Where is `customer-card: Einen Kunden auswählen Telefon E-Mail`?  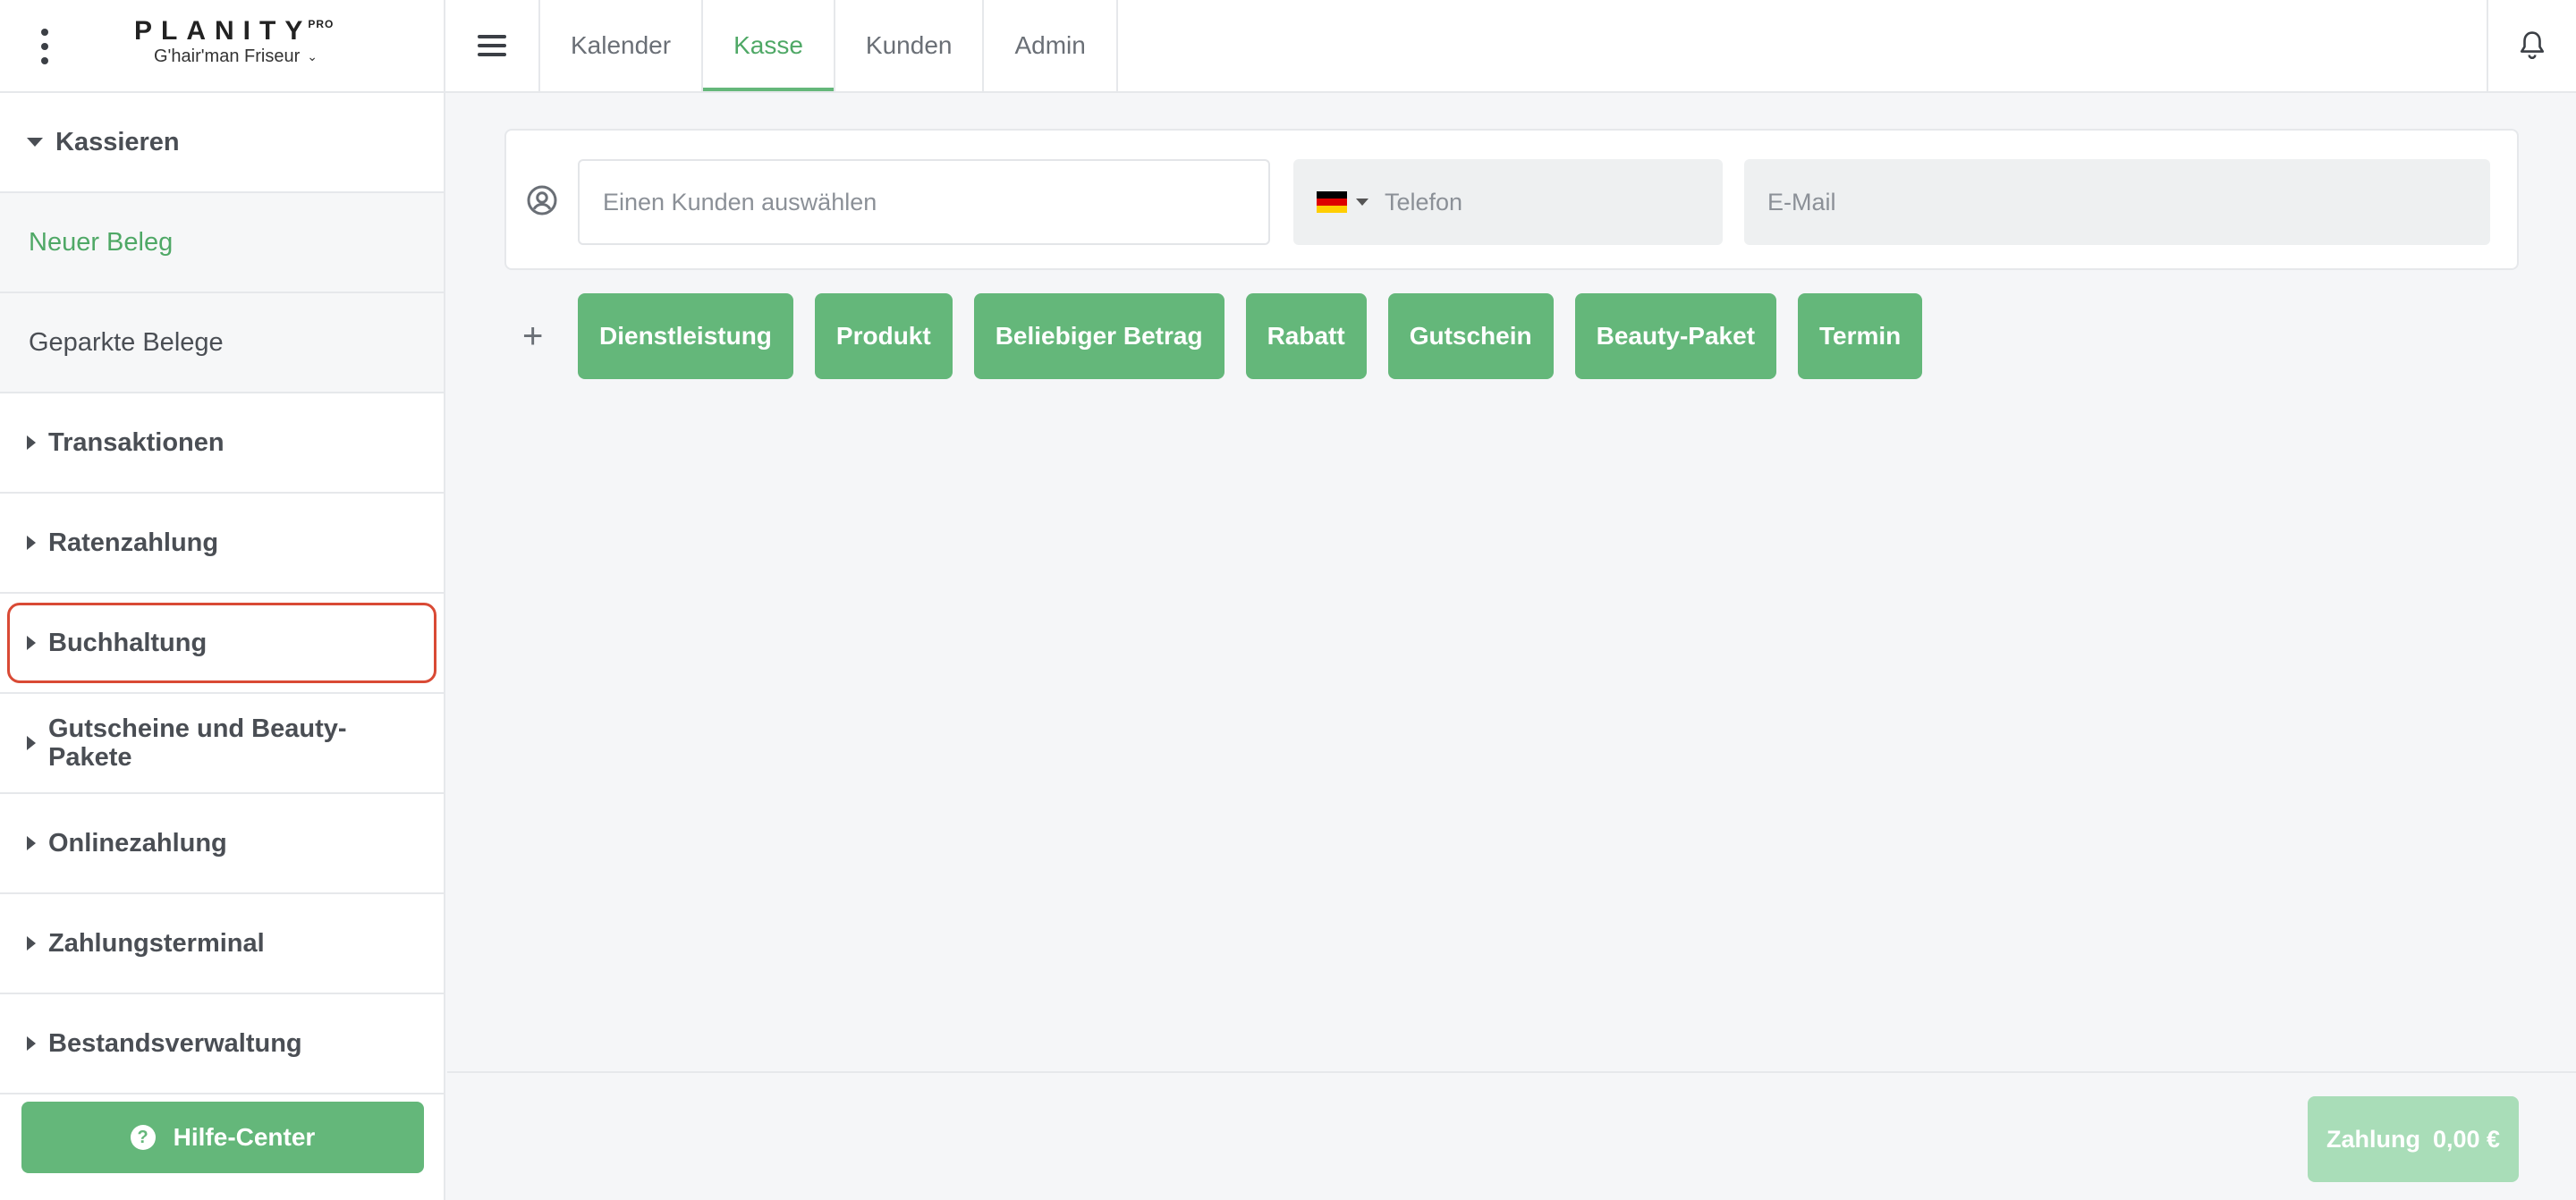
customer-card: Einen Kunden auswählen Telefon E-Mail is located at coordinates (1511, 200).